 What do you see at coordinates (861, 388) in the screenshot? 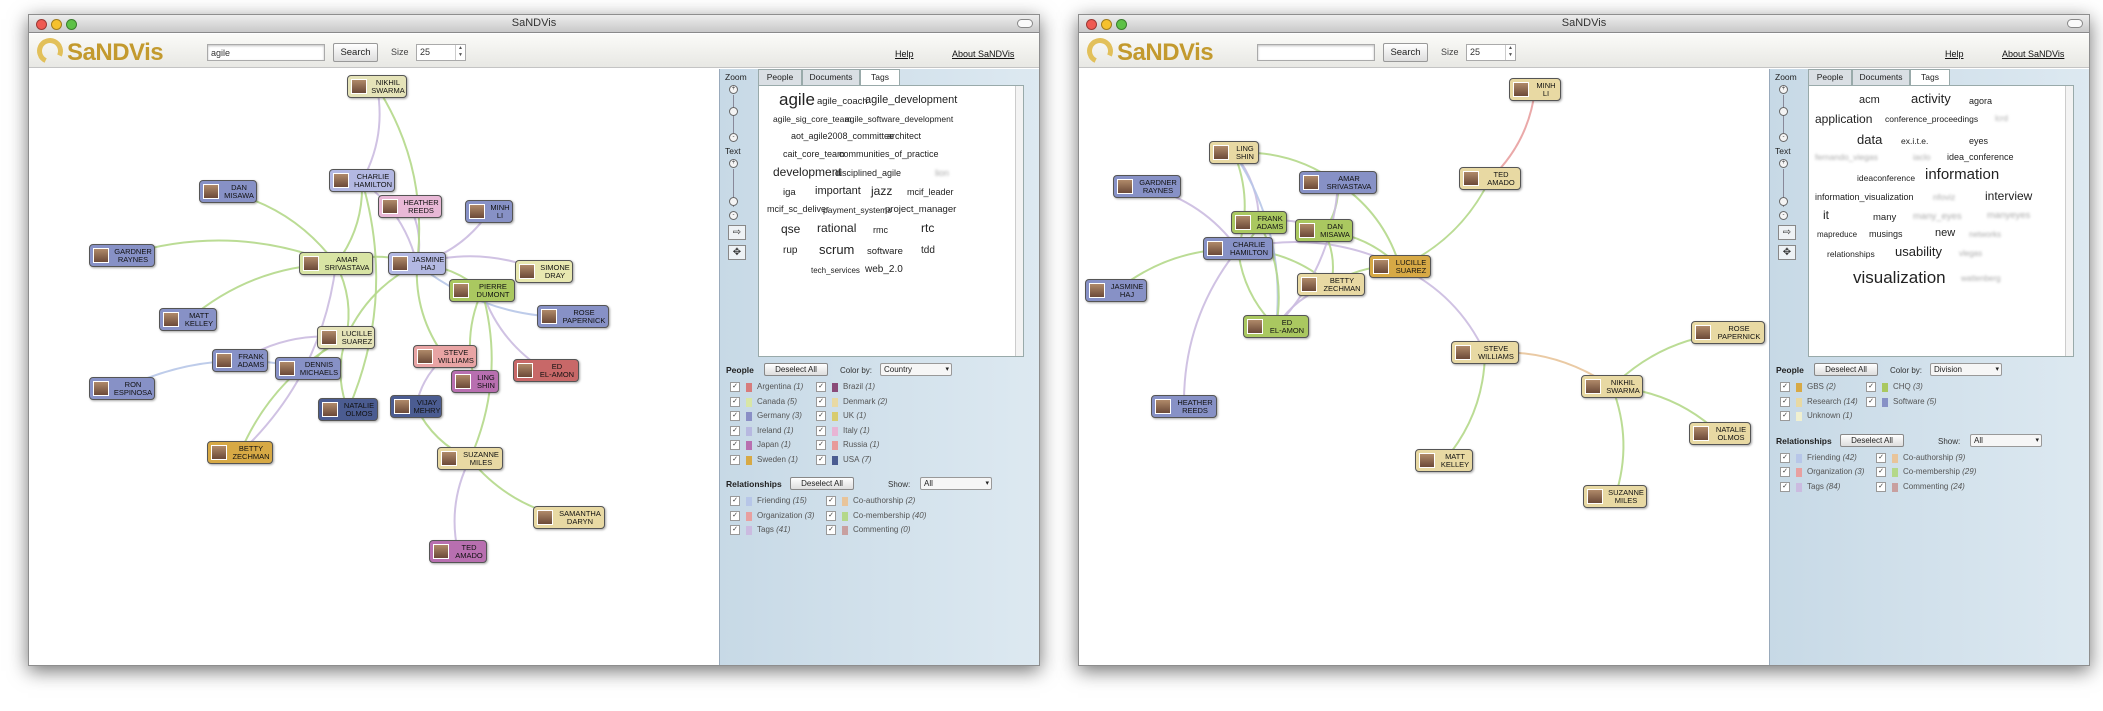
I see `people-filter-row: ✓ Brazil (1)` at bounding box center [861, 388].